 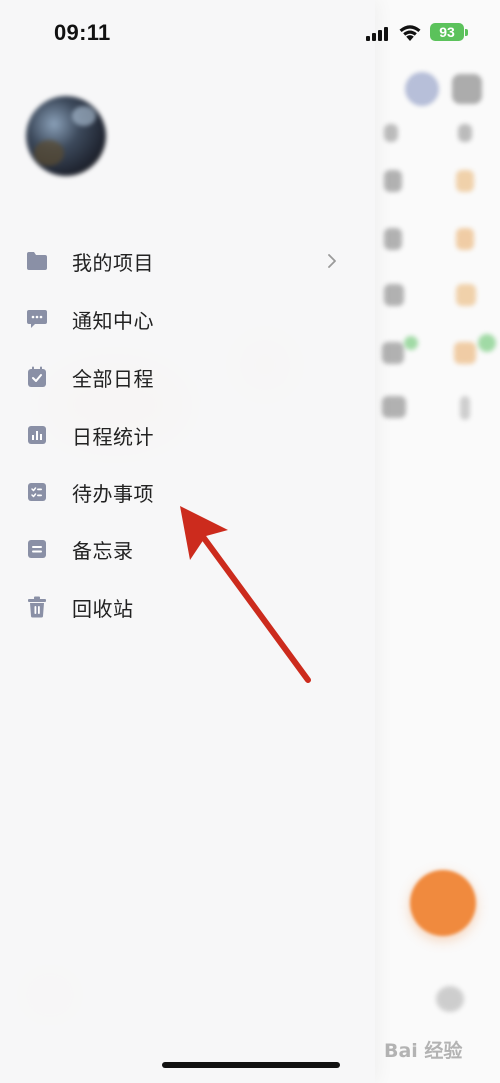 I want to click on memo-icon, so click(x=37, y=549).